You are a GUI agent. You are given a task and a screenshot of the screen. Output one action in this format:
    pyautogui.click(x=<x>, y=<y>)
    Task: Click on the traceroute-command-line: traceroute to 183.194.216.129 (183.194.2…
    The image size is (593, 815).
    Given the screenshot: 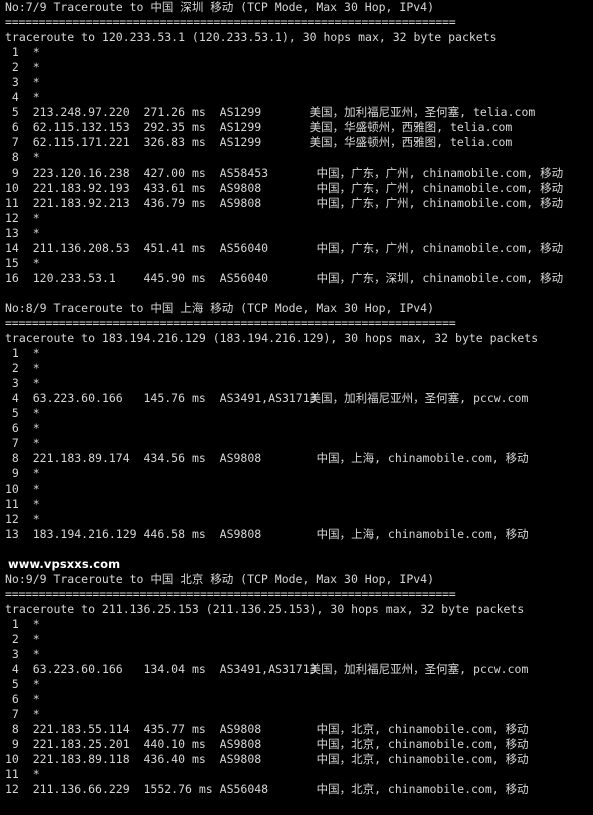 What is the action you would take?
    pyautogui.click(x=272, y=338)
    